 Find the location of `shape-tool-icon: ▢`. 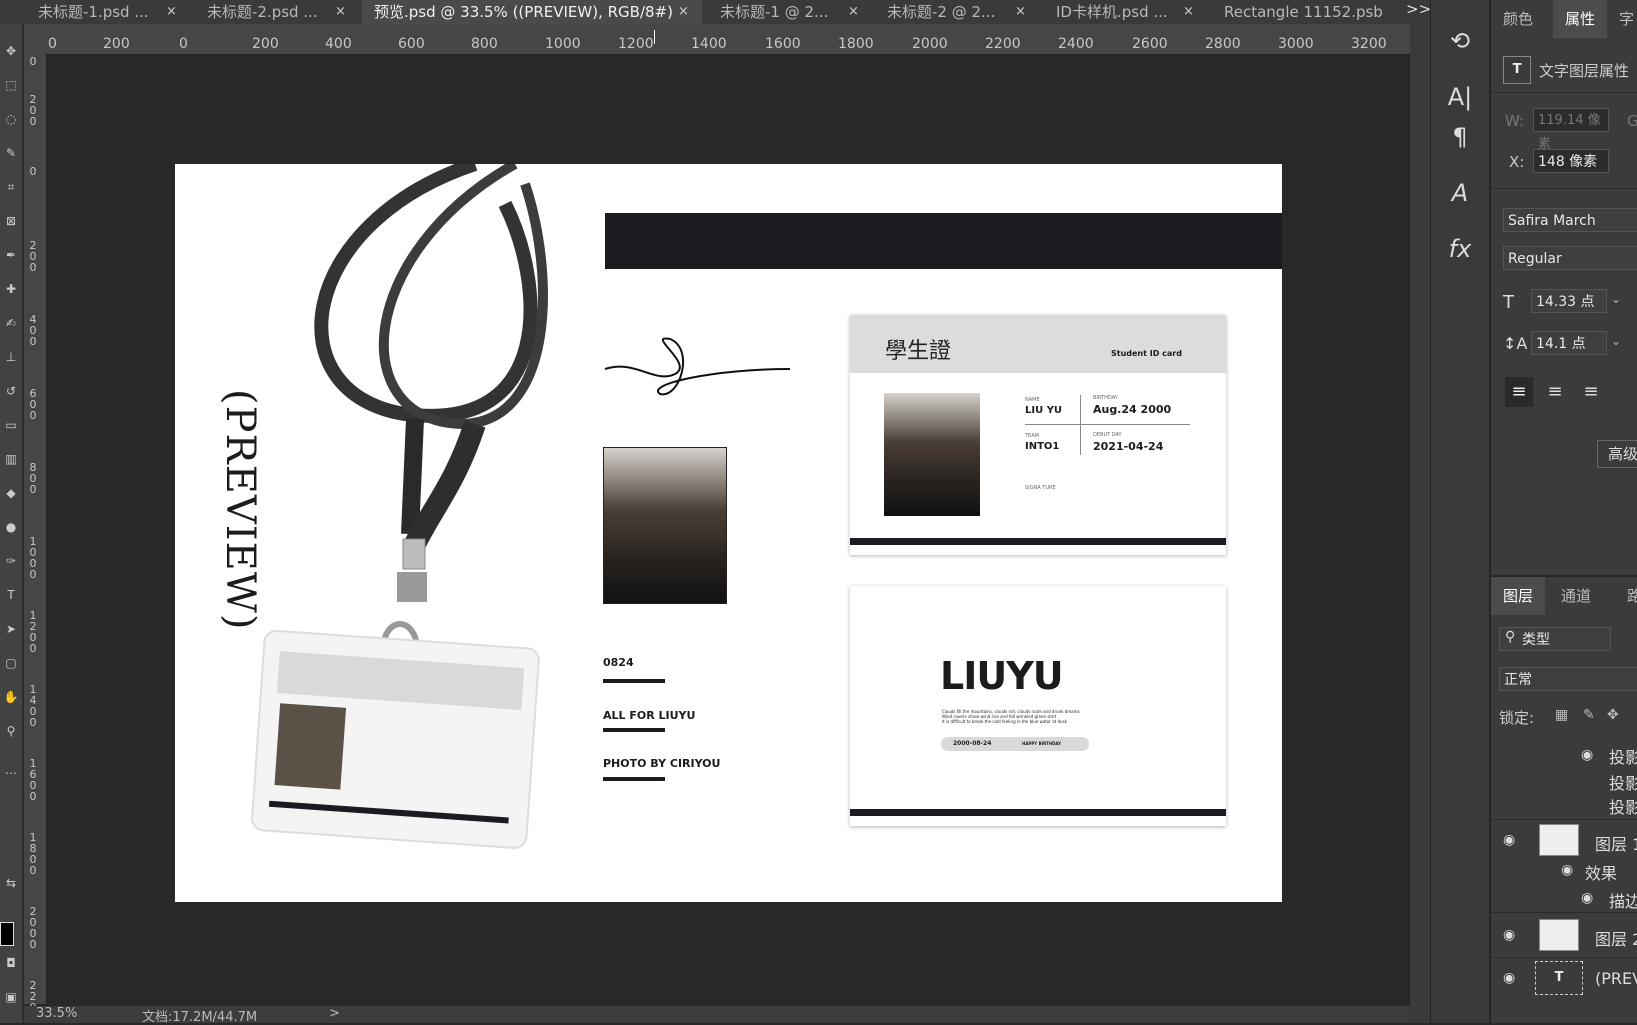

shape-tool-icon: ▢ is located at coordinates (11, 663).